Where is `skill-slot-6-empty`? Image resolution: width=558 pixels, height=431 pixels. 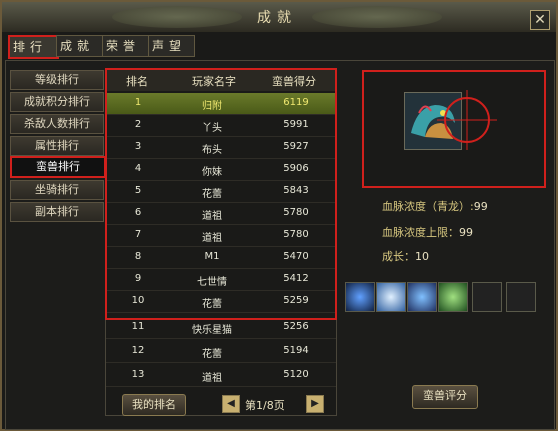 skill-slot-6-empty is located at coordinates (521, 297).